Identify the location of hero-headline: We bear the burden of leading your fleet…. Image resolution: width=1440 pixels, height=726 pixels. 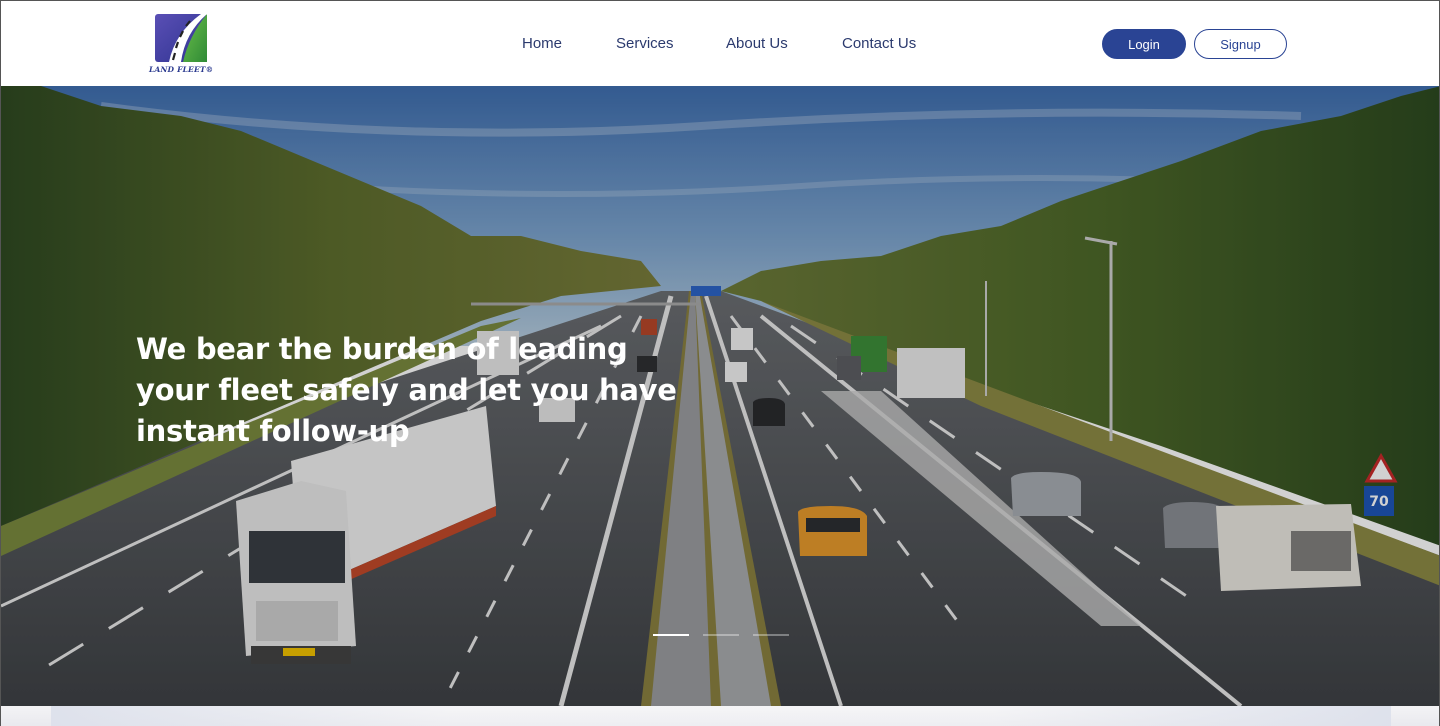
(406, 390).